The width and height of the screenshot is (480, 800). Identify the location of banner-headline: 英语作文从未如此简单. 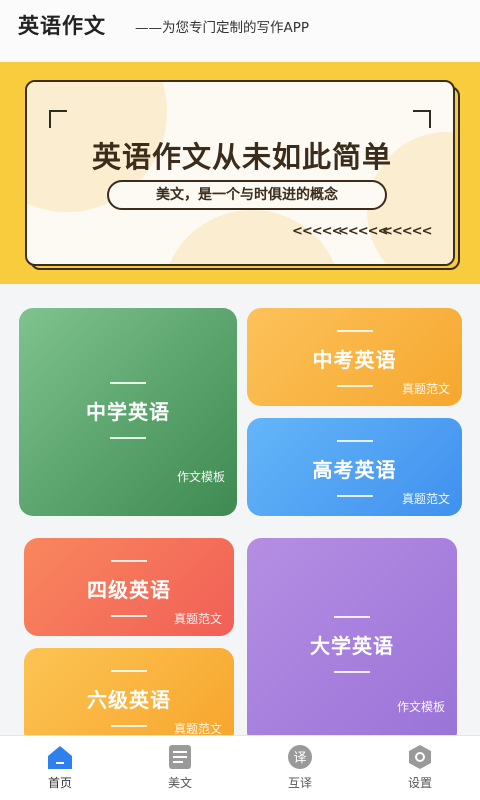
(241, 157).